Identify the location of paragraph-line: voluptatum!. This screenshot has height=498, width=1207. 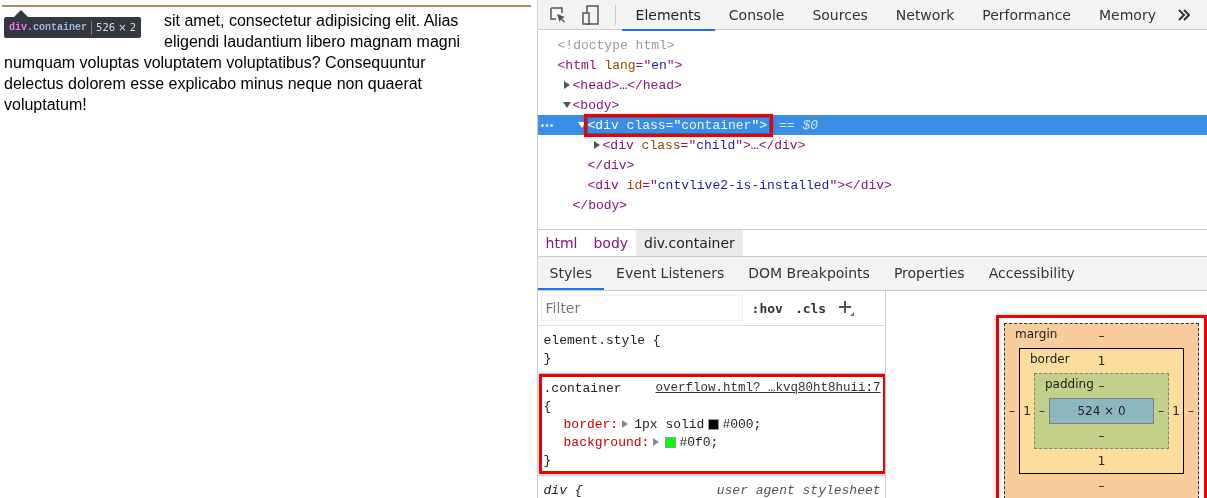
(45, 104).